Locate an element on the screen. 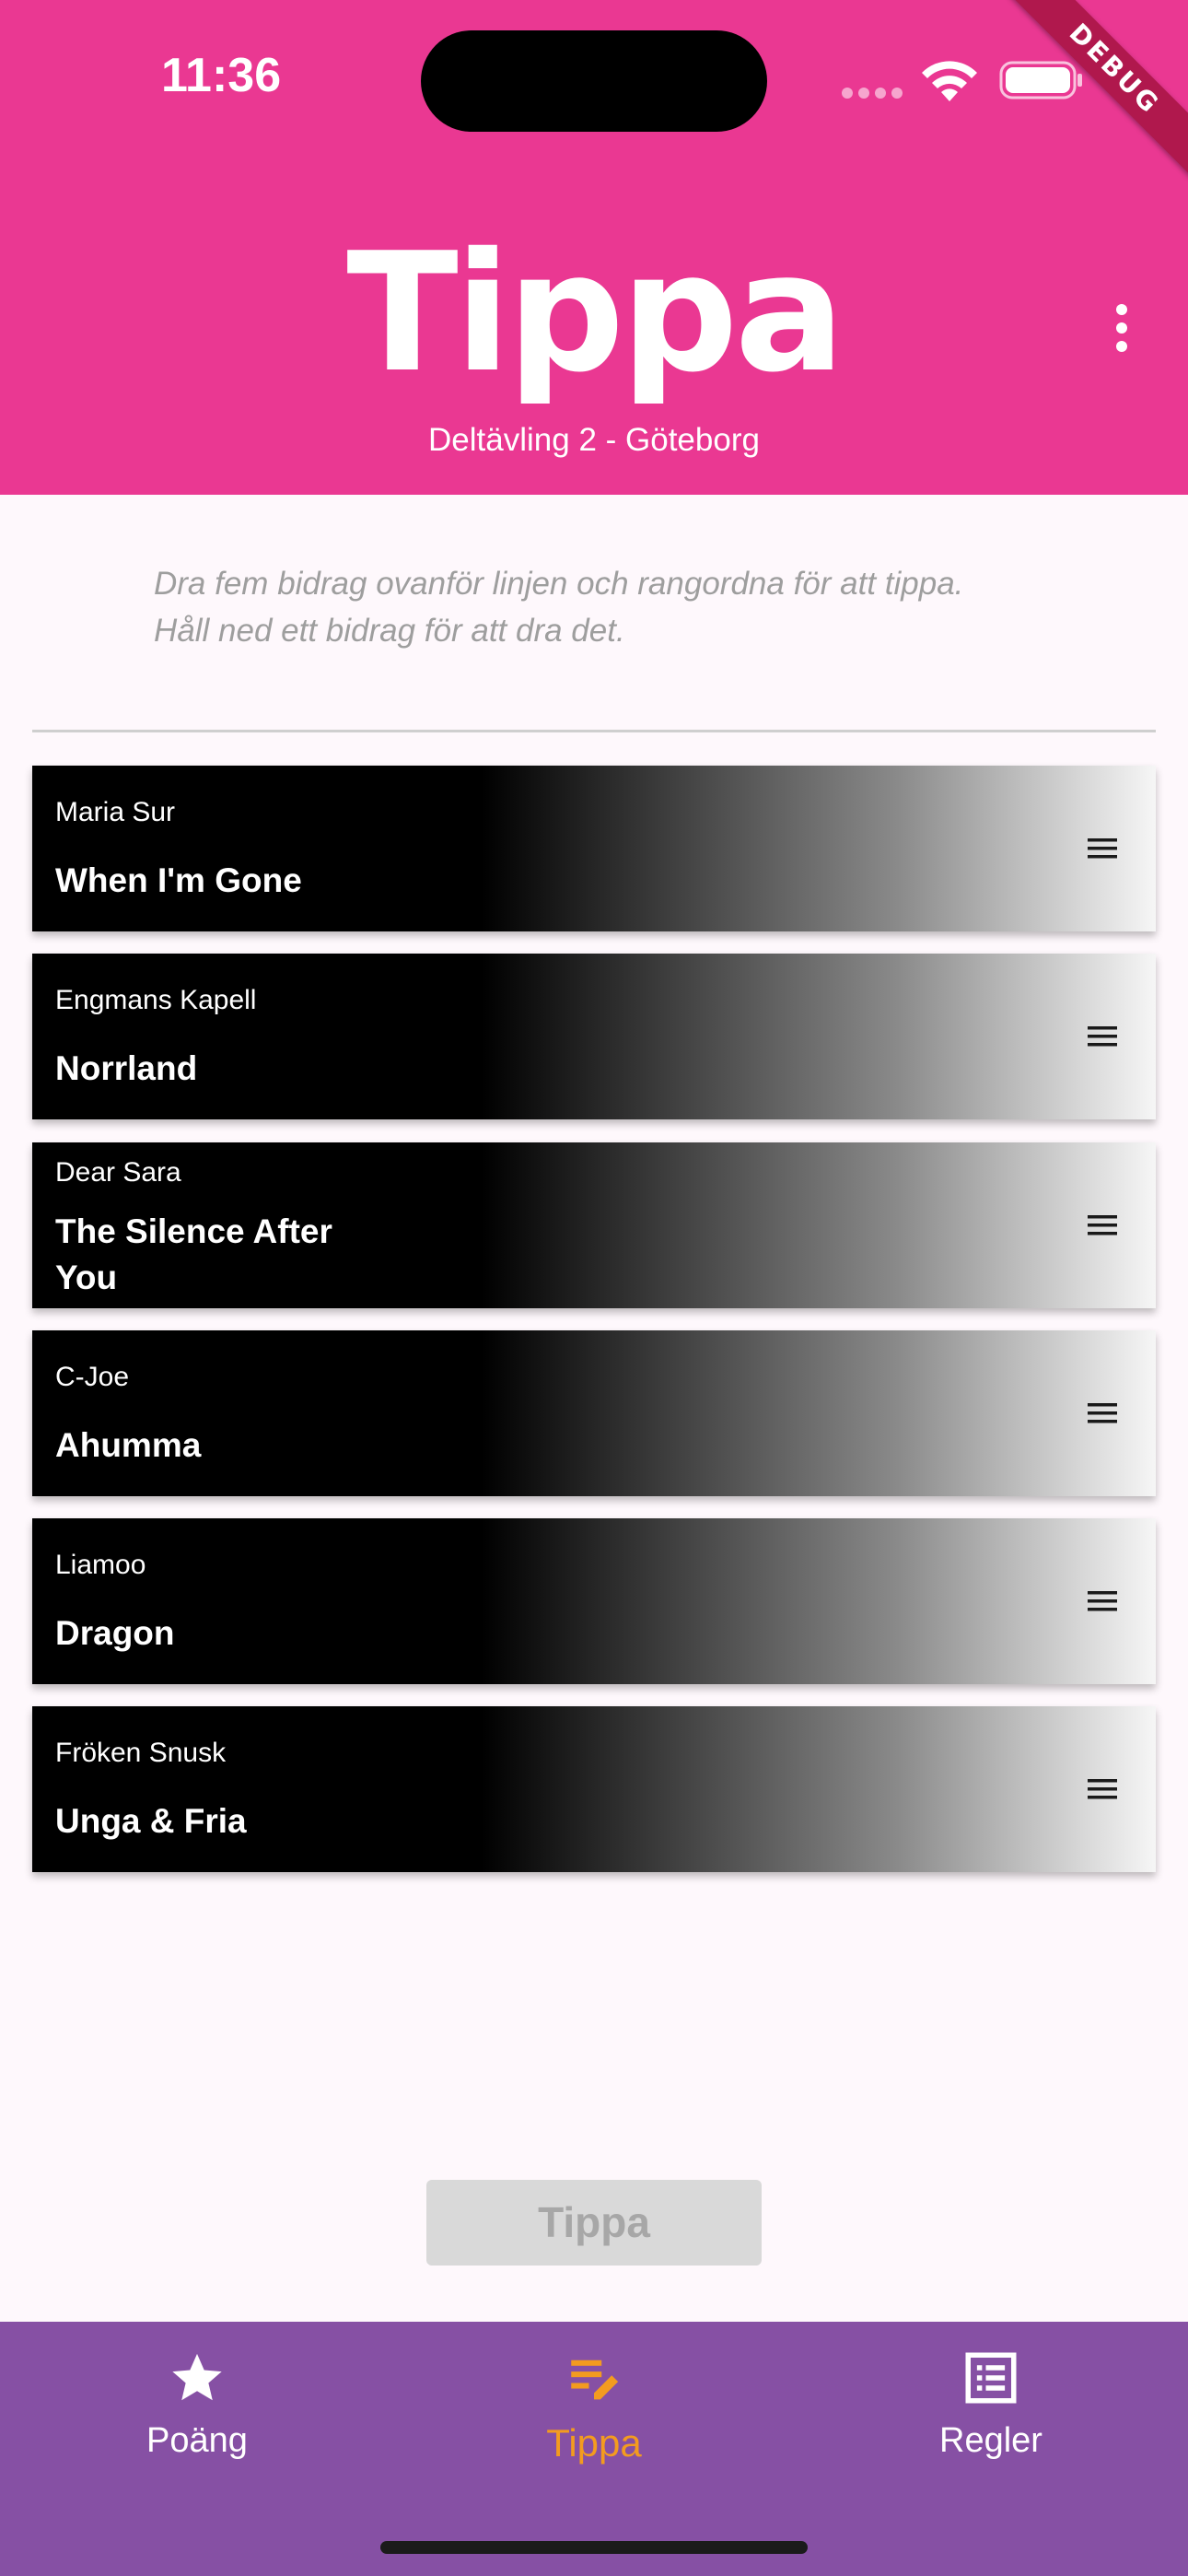 The height and width of the screenshot is (2576, 1188). entry-song: Dragon is located at coordinates (115, 1633).